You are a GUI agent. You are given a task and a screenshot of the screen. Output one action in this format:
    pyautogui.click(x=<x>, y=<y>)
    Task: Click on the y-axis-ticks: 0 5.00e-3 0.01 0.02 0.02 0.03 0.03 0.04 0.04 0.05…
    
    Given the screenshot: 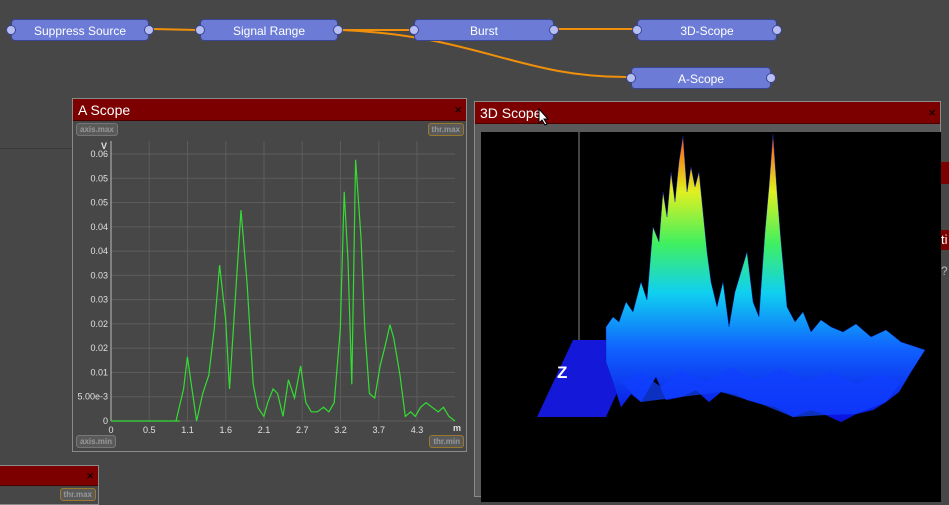 What is the action you would take?
    pyautogui.click(x=92, y=287)
    